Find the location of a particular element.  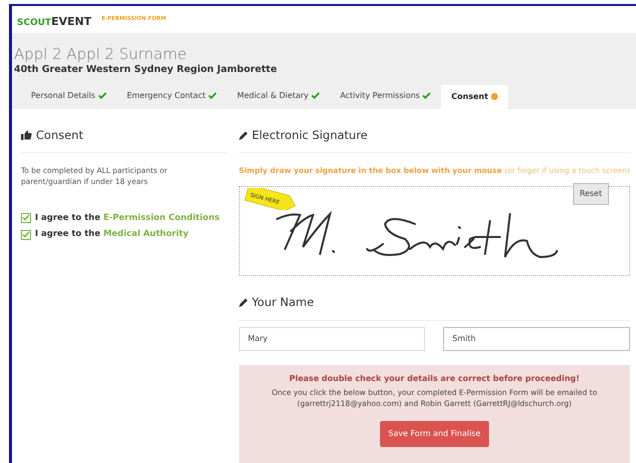

logo: SCOUTEVENT is located at coordinates (54, 23).